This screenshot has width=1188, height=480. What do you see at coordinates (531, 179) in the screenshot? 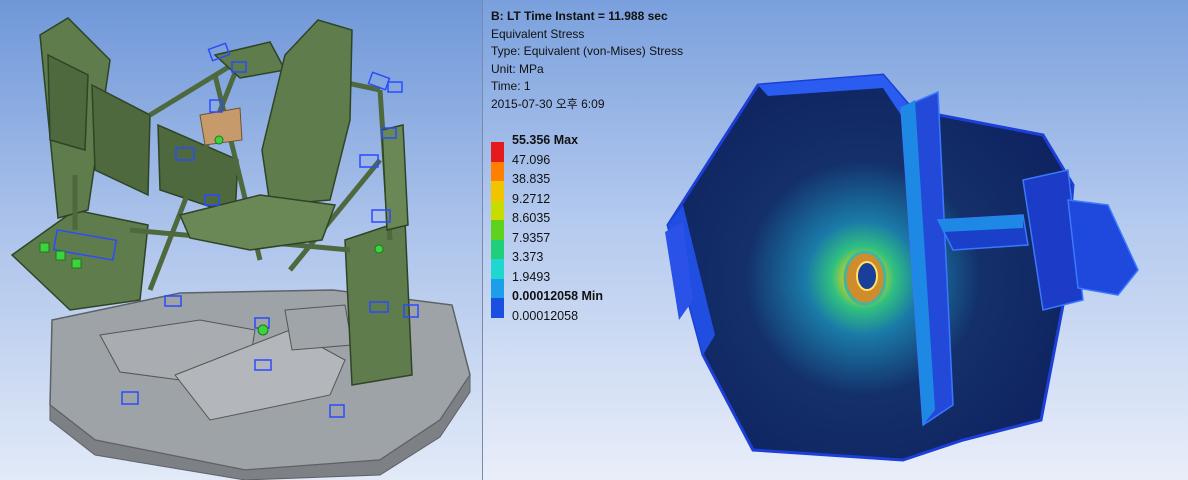
I see `legend-label: 38.835` at bounding box center [531, 179].